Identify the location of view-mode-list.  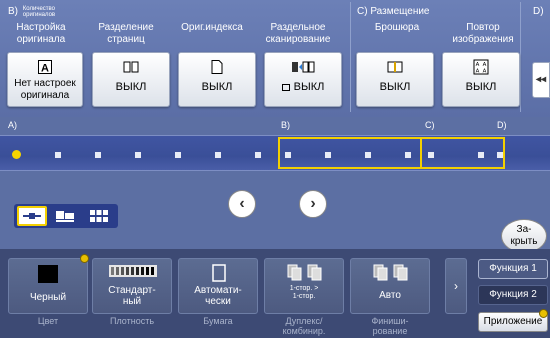
(32, 216).